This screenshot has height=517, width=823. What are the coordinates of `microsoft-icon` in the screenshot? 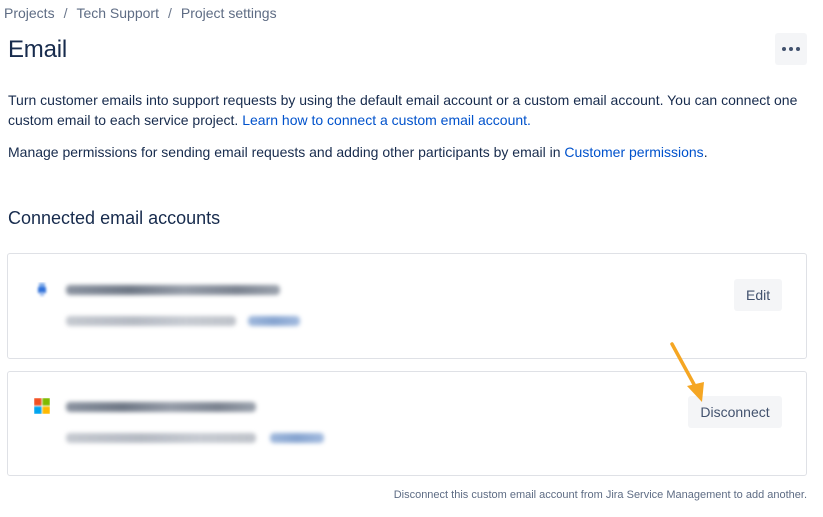 It's located at (42, 406).